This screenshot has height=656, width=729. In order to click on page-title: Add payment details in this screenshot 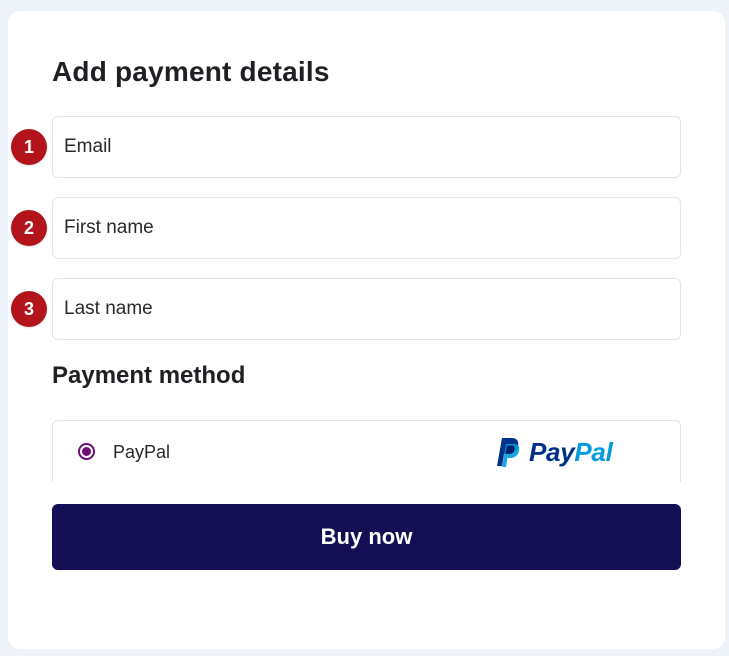, I will do `click(191, 71)`.